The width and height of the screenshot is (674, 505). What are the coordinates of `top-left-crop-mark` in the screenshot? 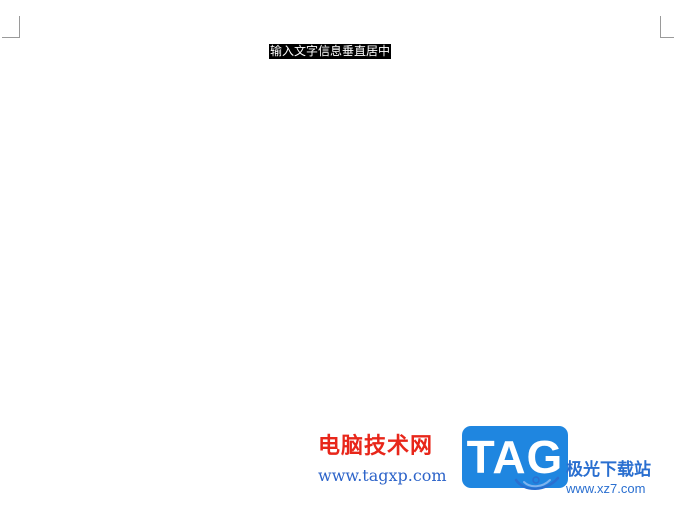 It's located at (11, 27).